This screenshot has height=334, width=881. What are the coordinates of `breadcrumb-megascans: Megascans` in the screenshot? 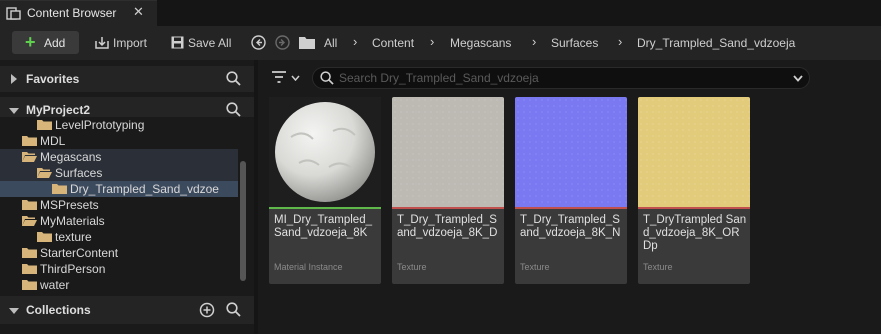 It's located at (480, 43).